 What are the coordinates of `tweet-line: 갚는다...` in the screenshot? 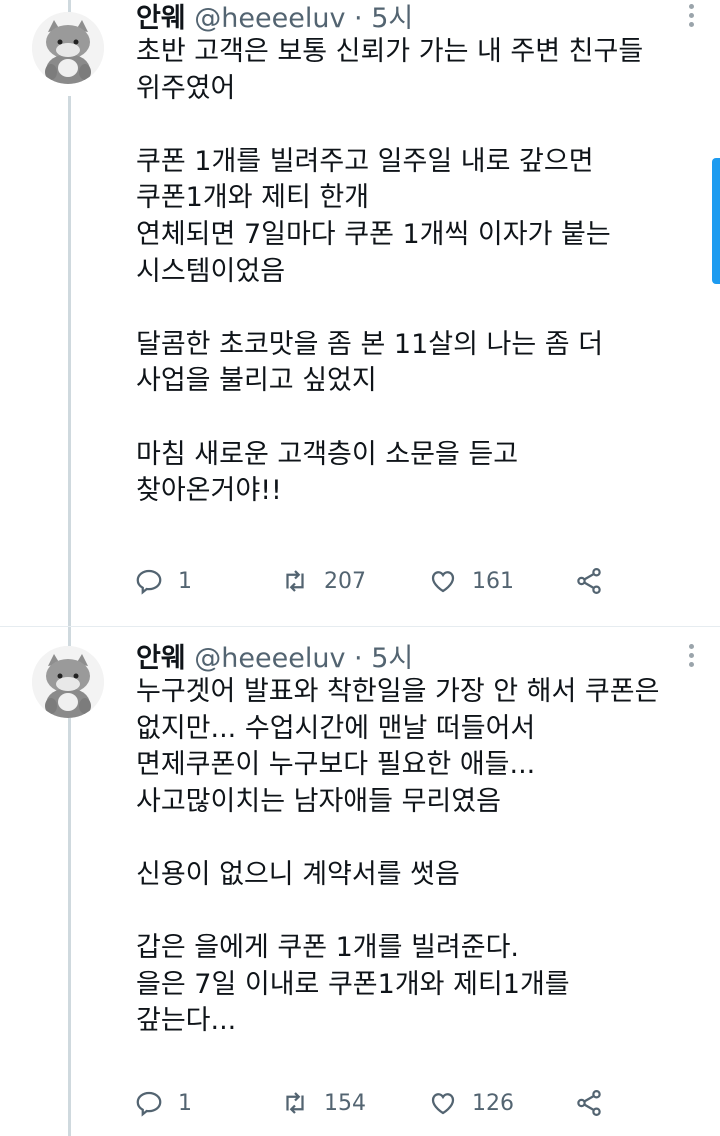 It's located at (186, 1021).